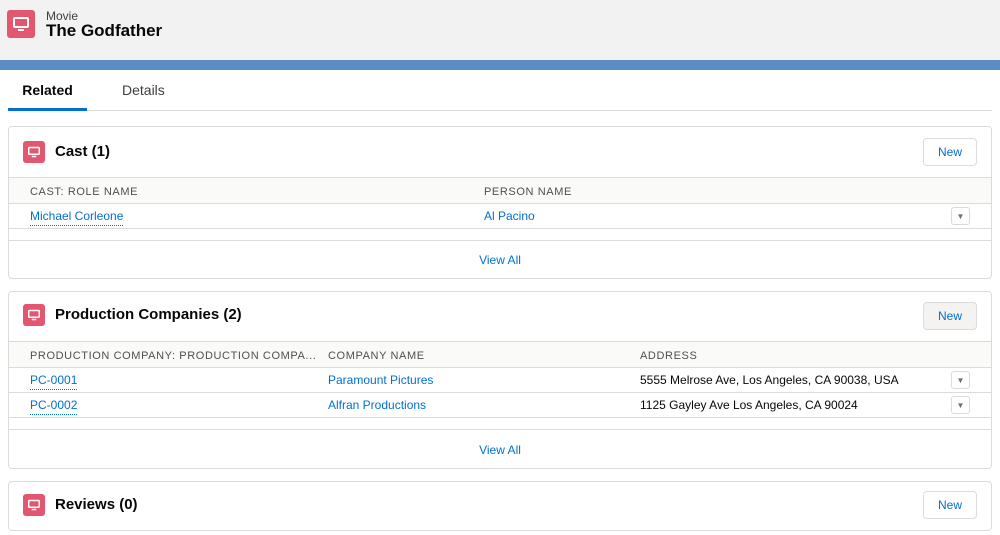 This screenshot has width=1000, height=535. Describe the element at coordinates (500, 506) in the screenshot. I see `reviews-card: Reviews (0) New` at that location.